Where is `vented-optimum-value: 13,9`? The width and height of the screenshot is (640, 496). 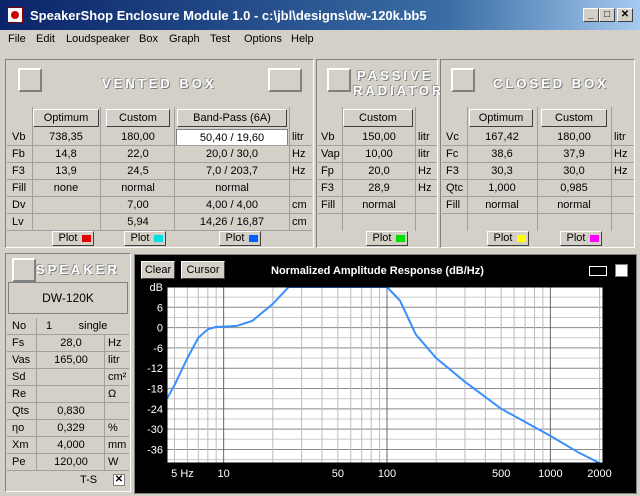 vented-optimum-value: 13,9 is located at coordinates (66, 171).